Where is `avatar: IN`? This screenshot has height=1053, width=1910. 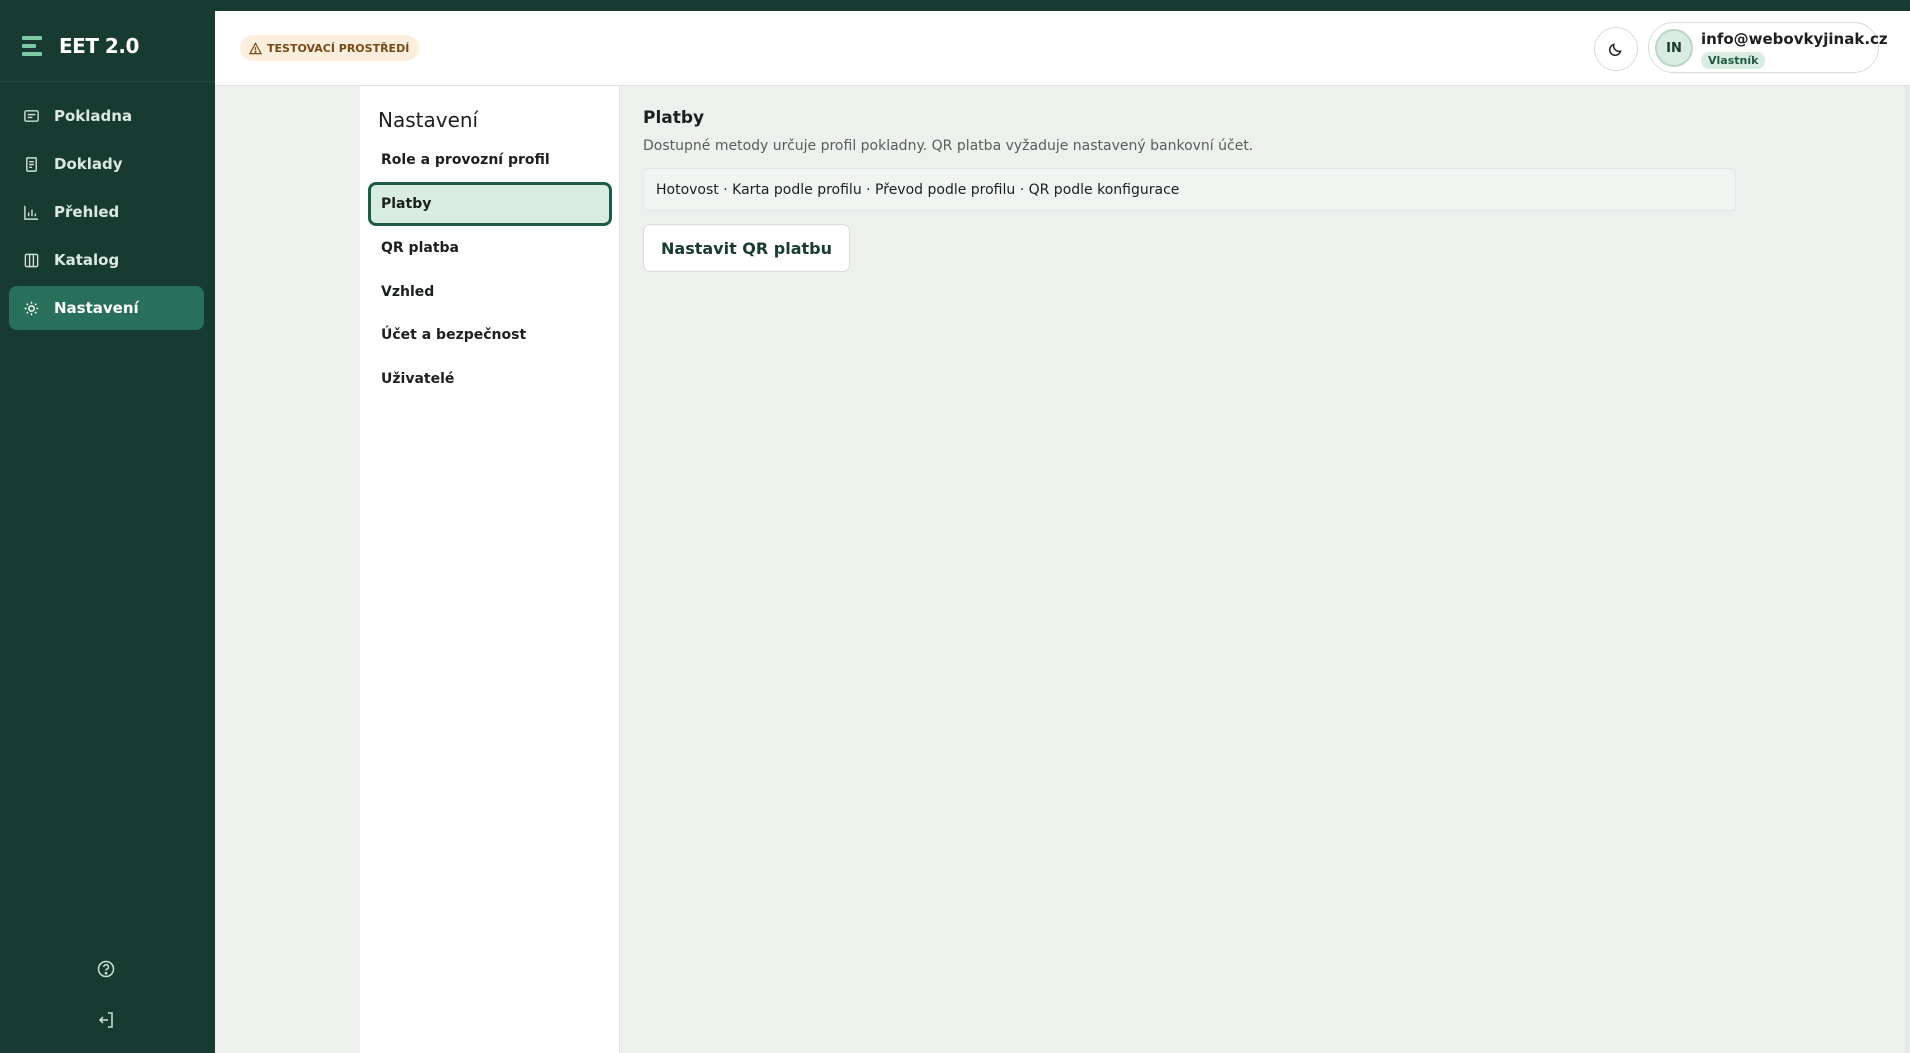 avatar: IN is located at coordinates (1674, 48).